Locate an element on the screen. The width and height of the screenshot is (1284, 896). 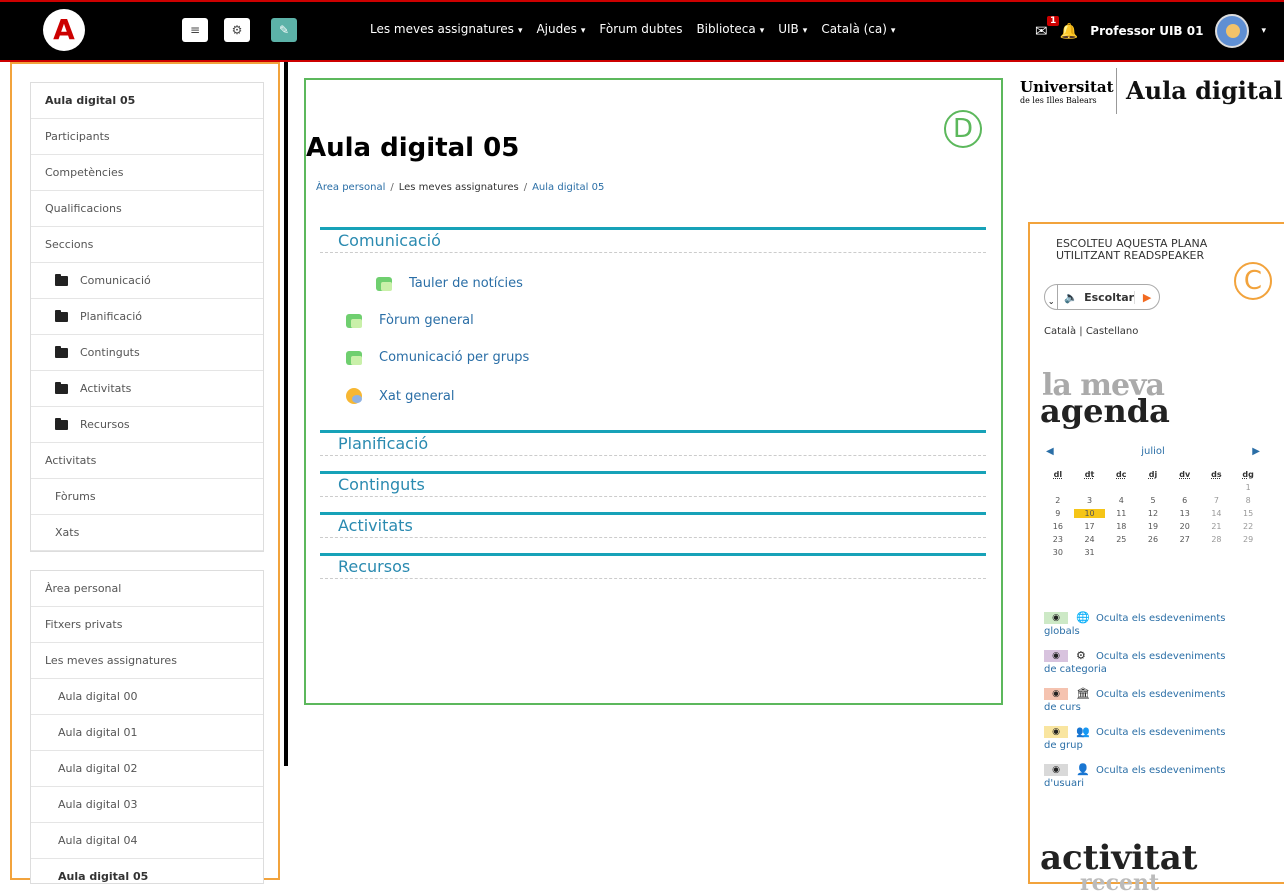
user-name: Professor UIB 01 is located at coordinates (1146, 31).